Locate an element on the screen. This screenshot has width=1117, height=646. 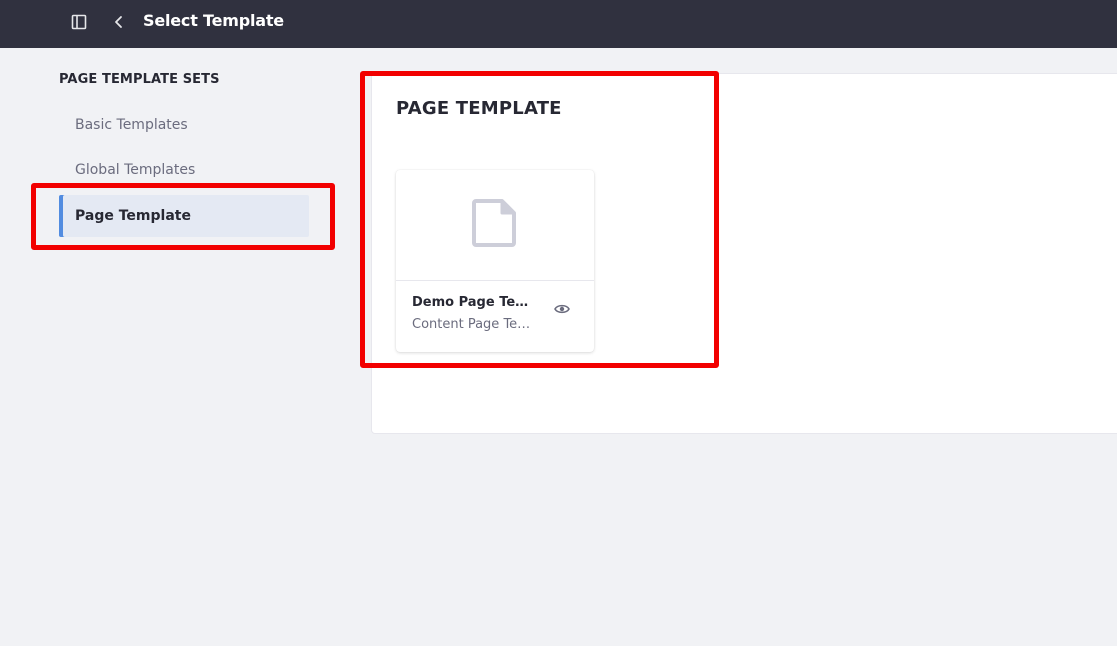
card-subtitle: Content Page Template is located at coordinates (474, 324).